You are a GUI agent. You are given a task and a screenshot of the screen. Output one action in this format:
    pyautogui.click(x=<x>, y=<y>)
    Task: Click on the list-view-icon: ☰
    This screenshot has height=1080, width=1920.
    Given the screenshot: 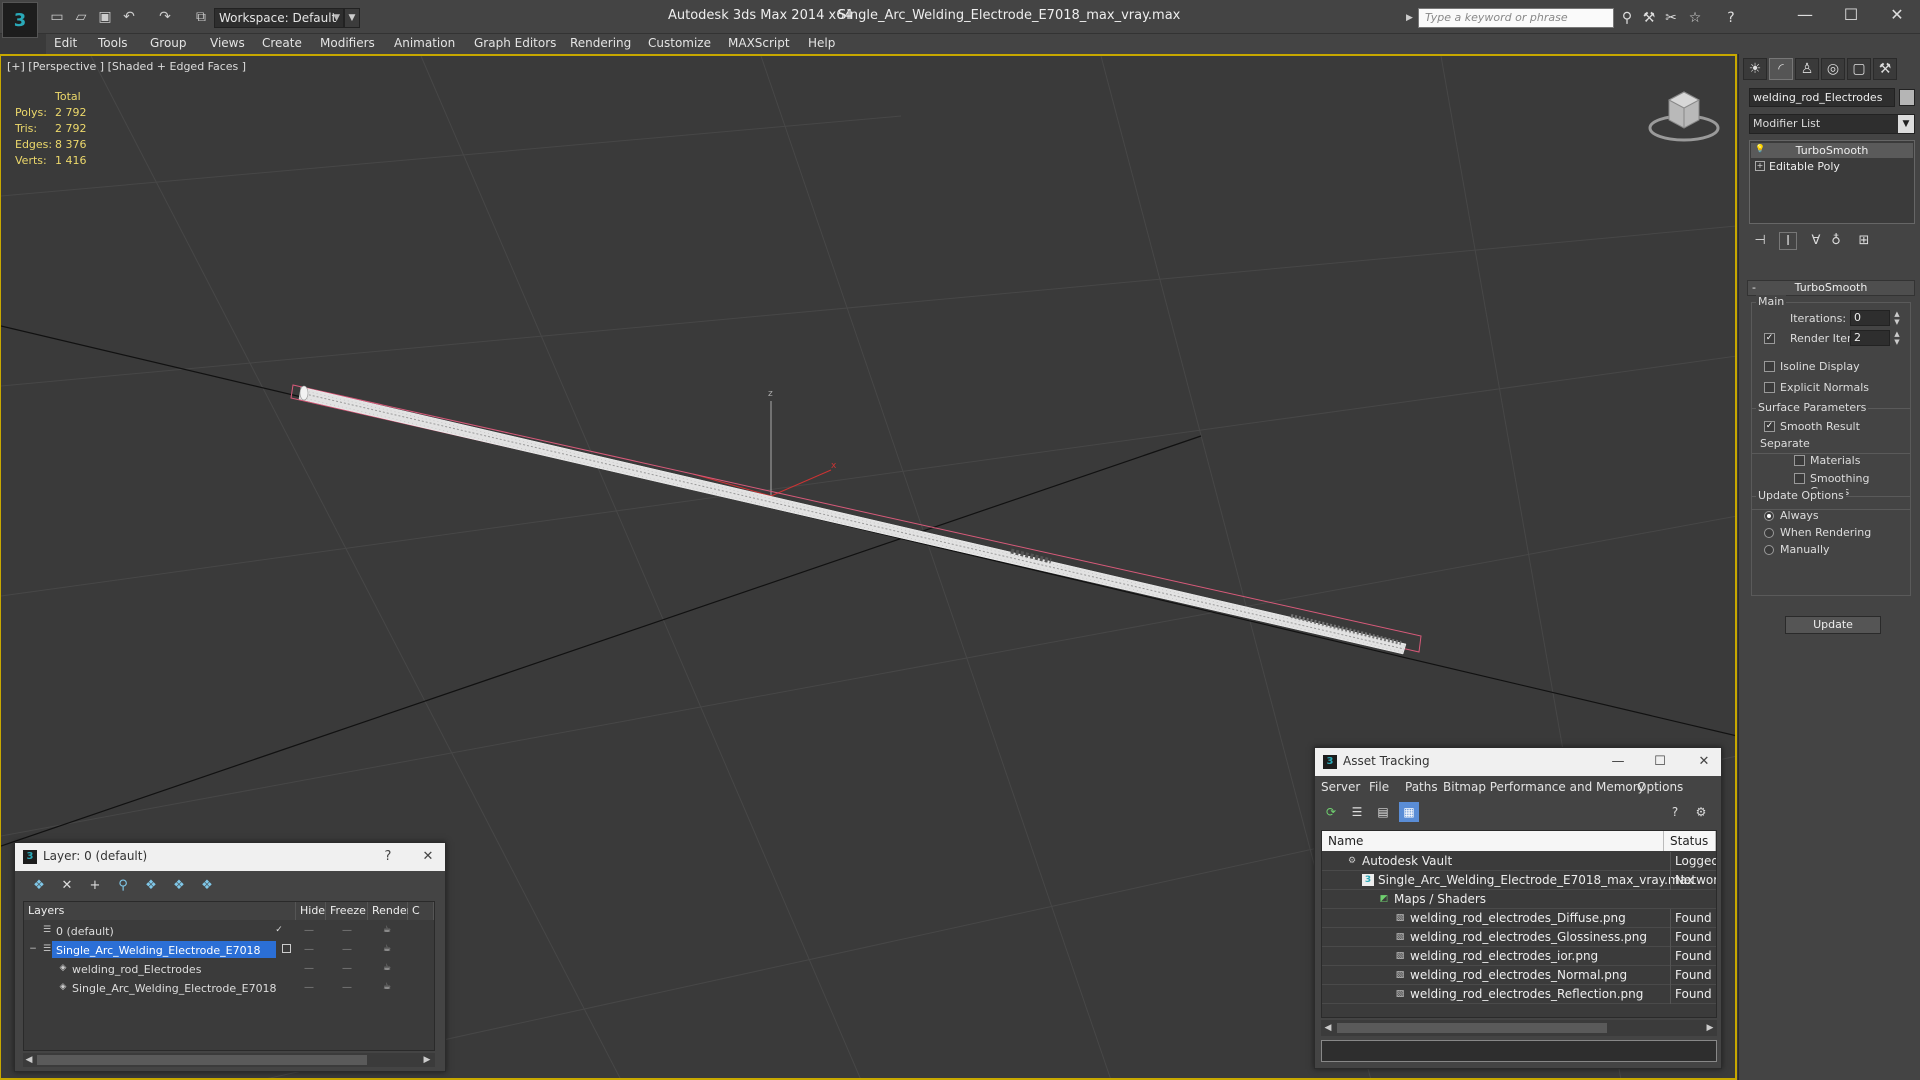 What is the action you would take?
    pyautogui.click(x=1357, y=812)
    